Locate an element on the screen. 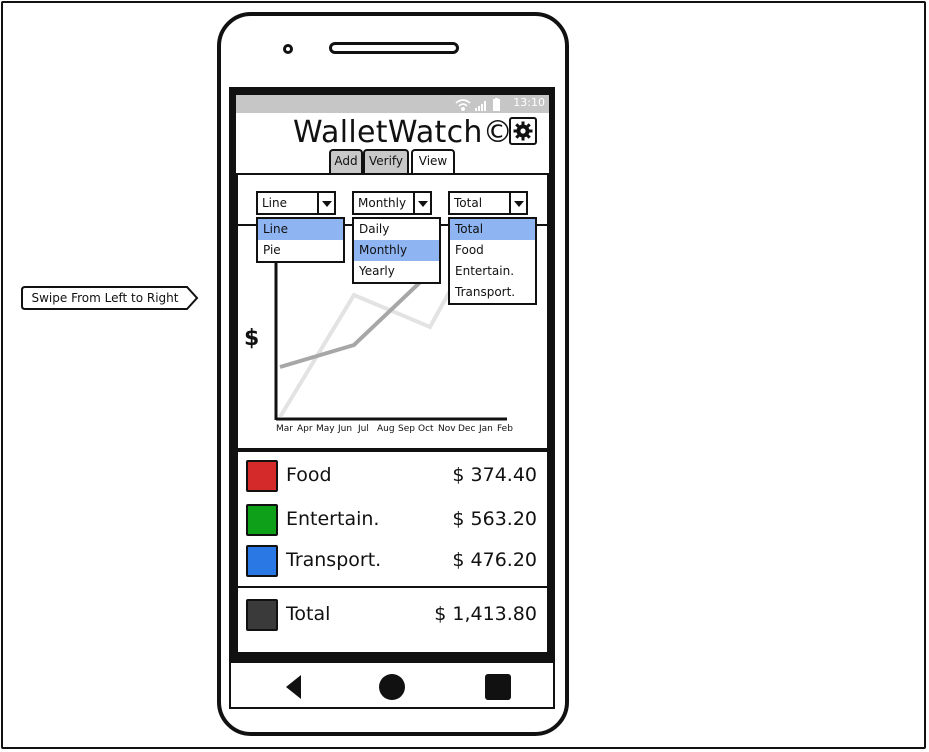 This screenshot has height=752, width=929. x-tick-label: Mar is located at coordinates (284, 429).